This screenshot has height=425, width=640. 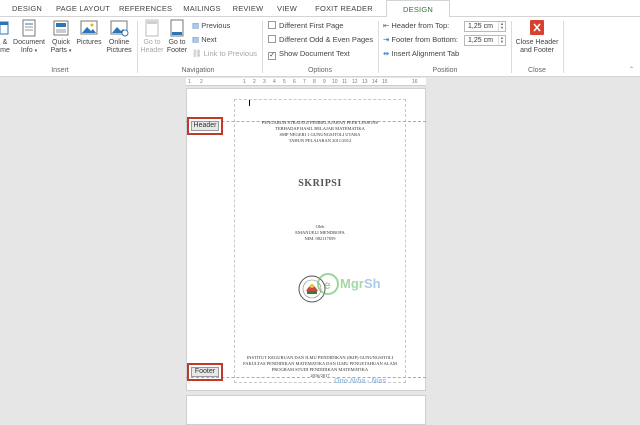 I want to click on author-line: NIM. 082117059, so click(x=320, y=238).